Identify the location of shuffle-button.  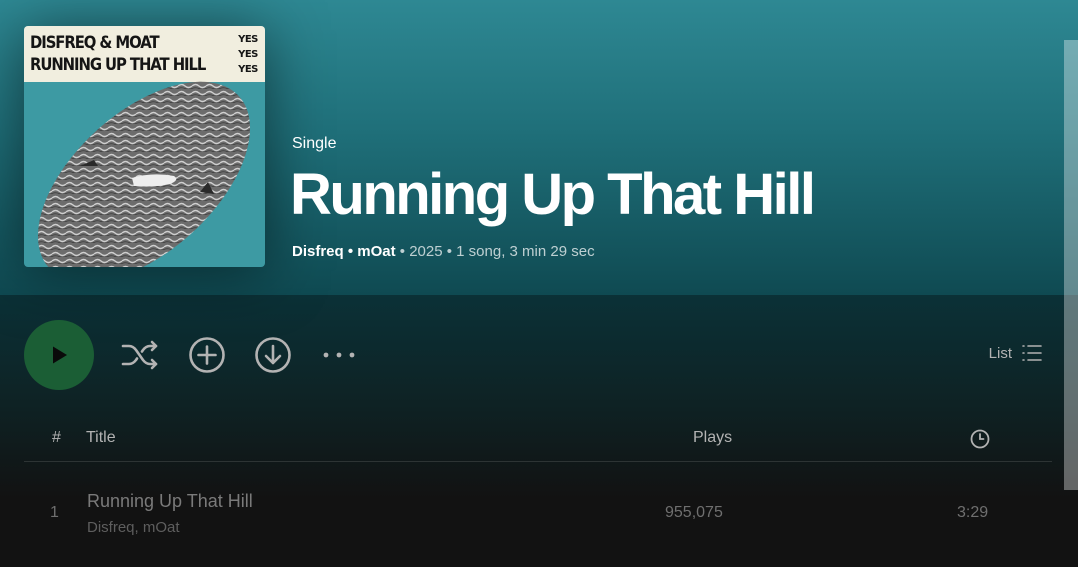
(140, 355).